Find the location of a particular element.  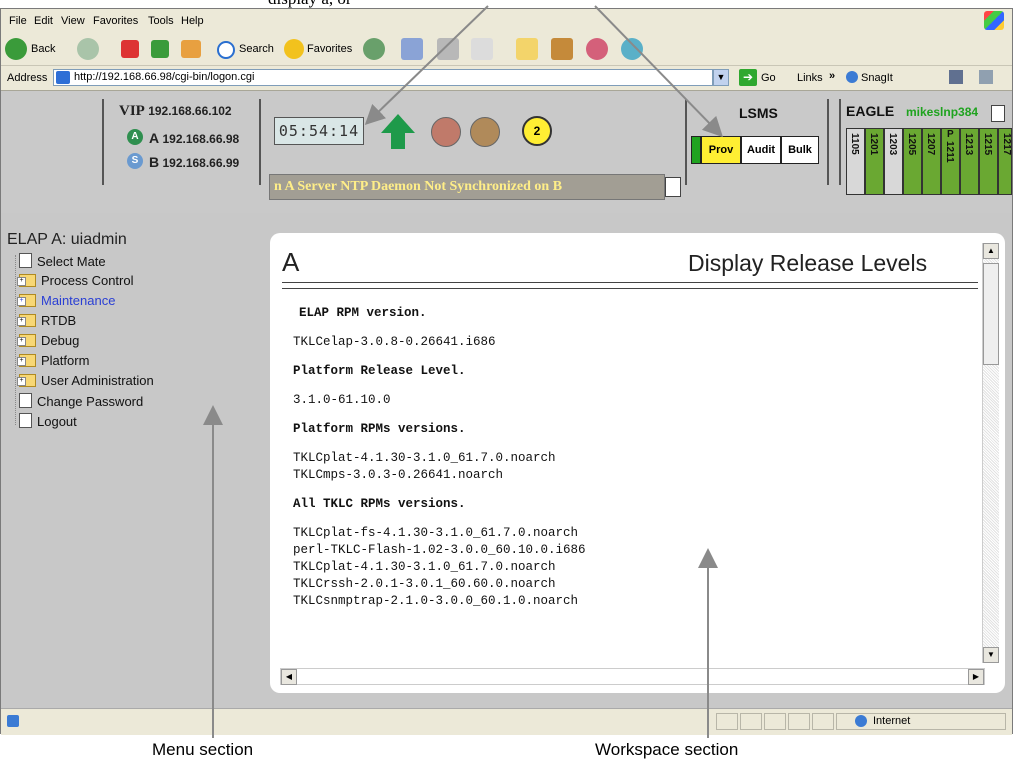

back-label: Back is located at coordinates (43, 49).